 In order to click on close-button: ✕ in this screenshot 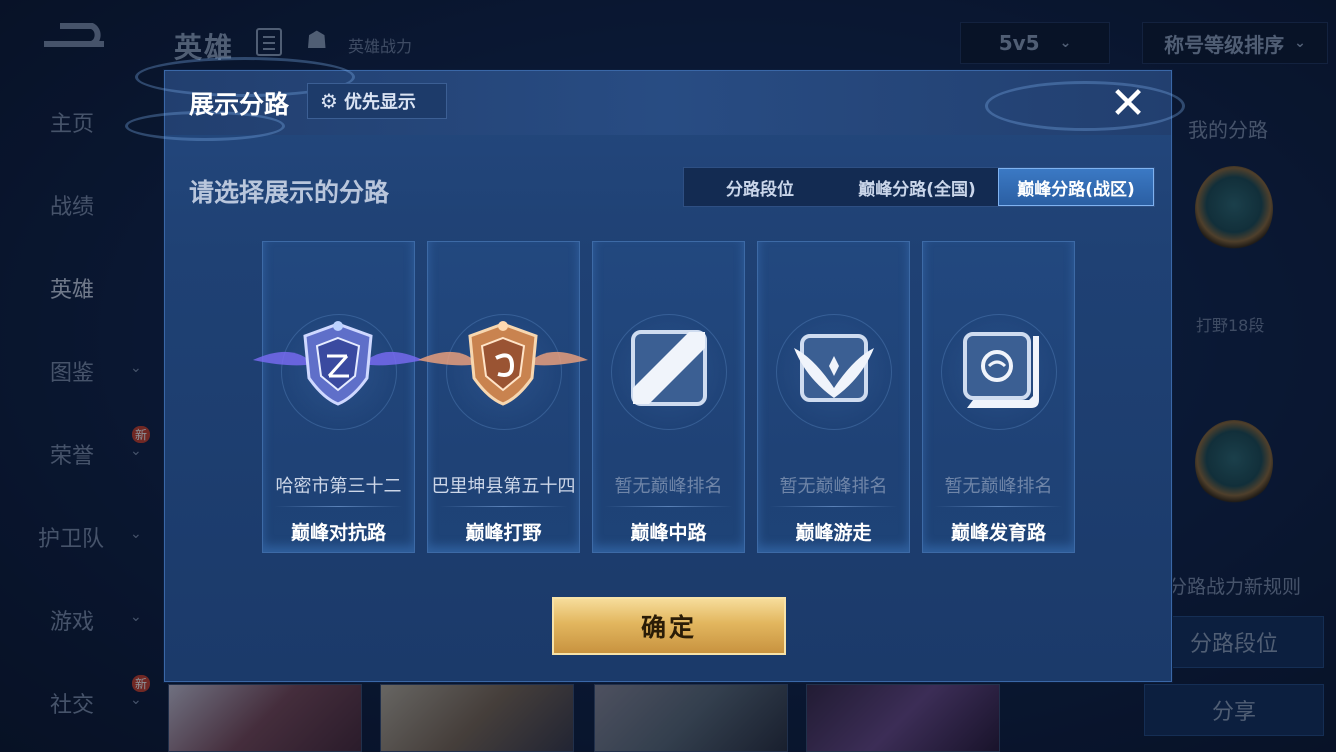, I will do `click(1128, 104)`.